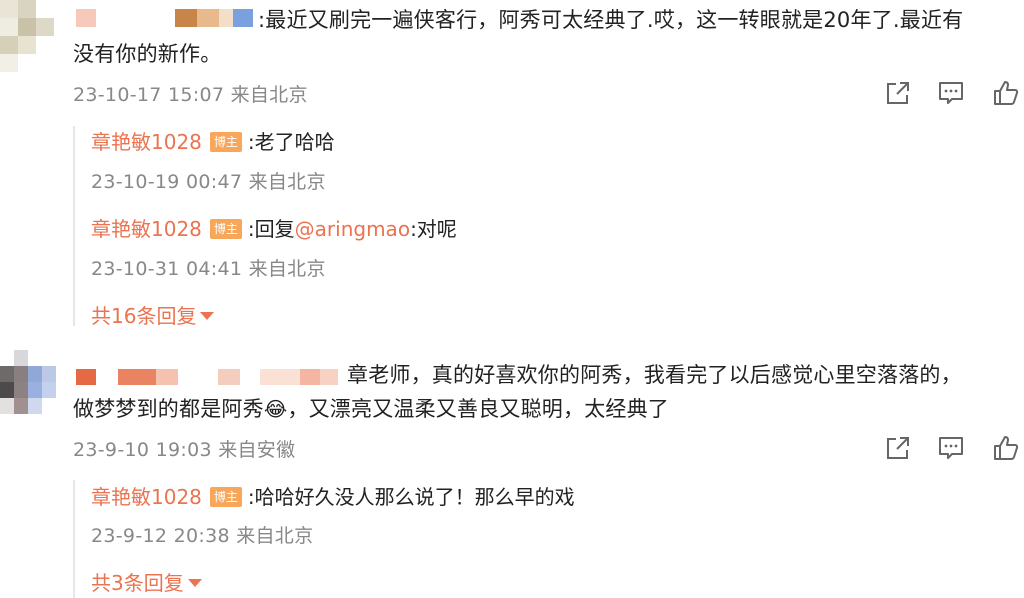  Describe the element at coordinates (168, 409) in the screenshot. I see `comment-text-part: 做梦梦到的都是阿秀` at that location.